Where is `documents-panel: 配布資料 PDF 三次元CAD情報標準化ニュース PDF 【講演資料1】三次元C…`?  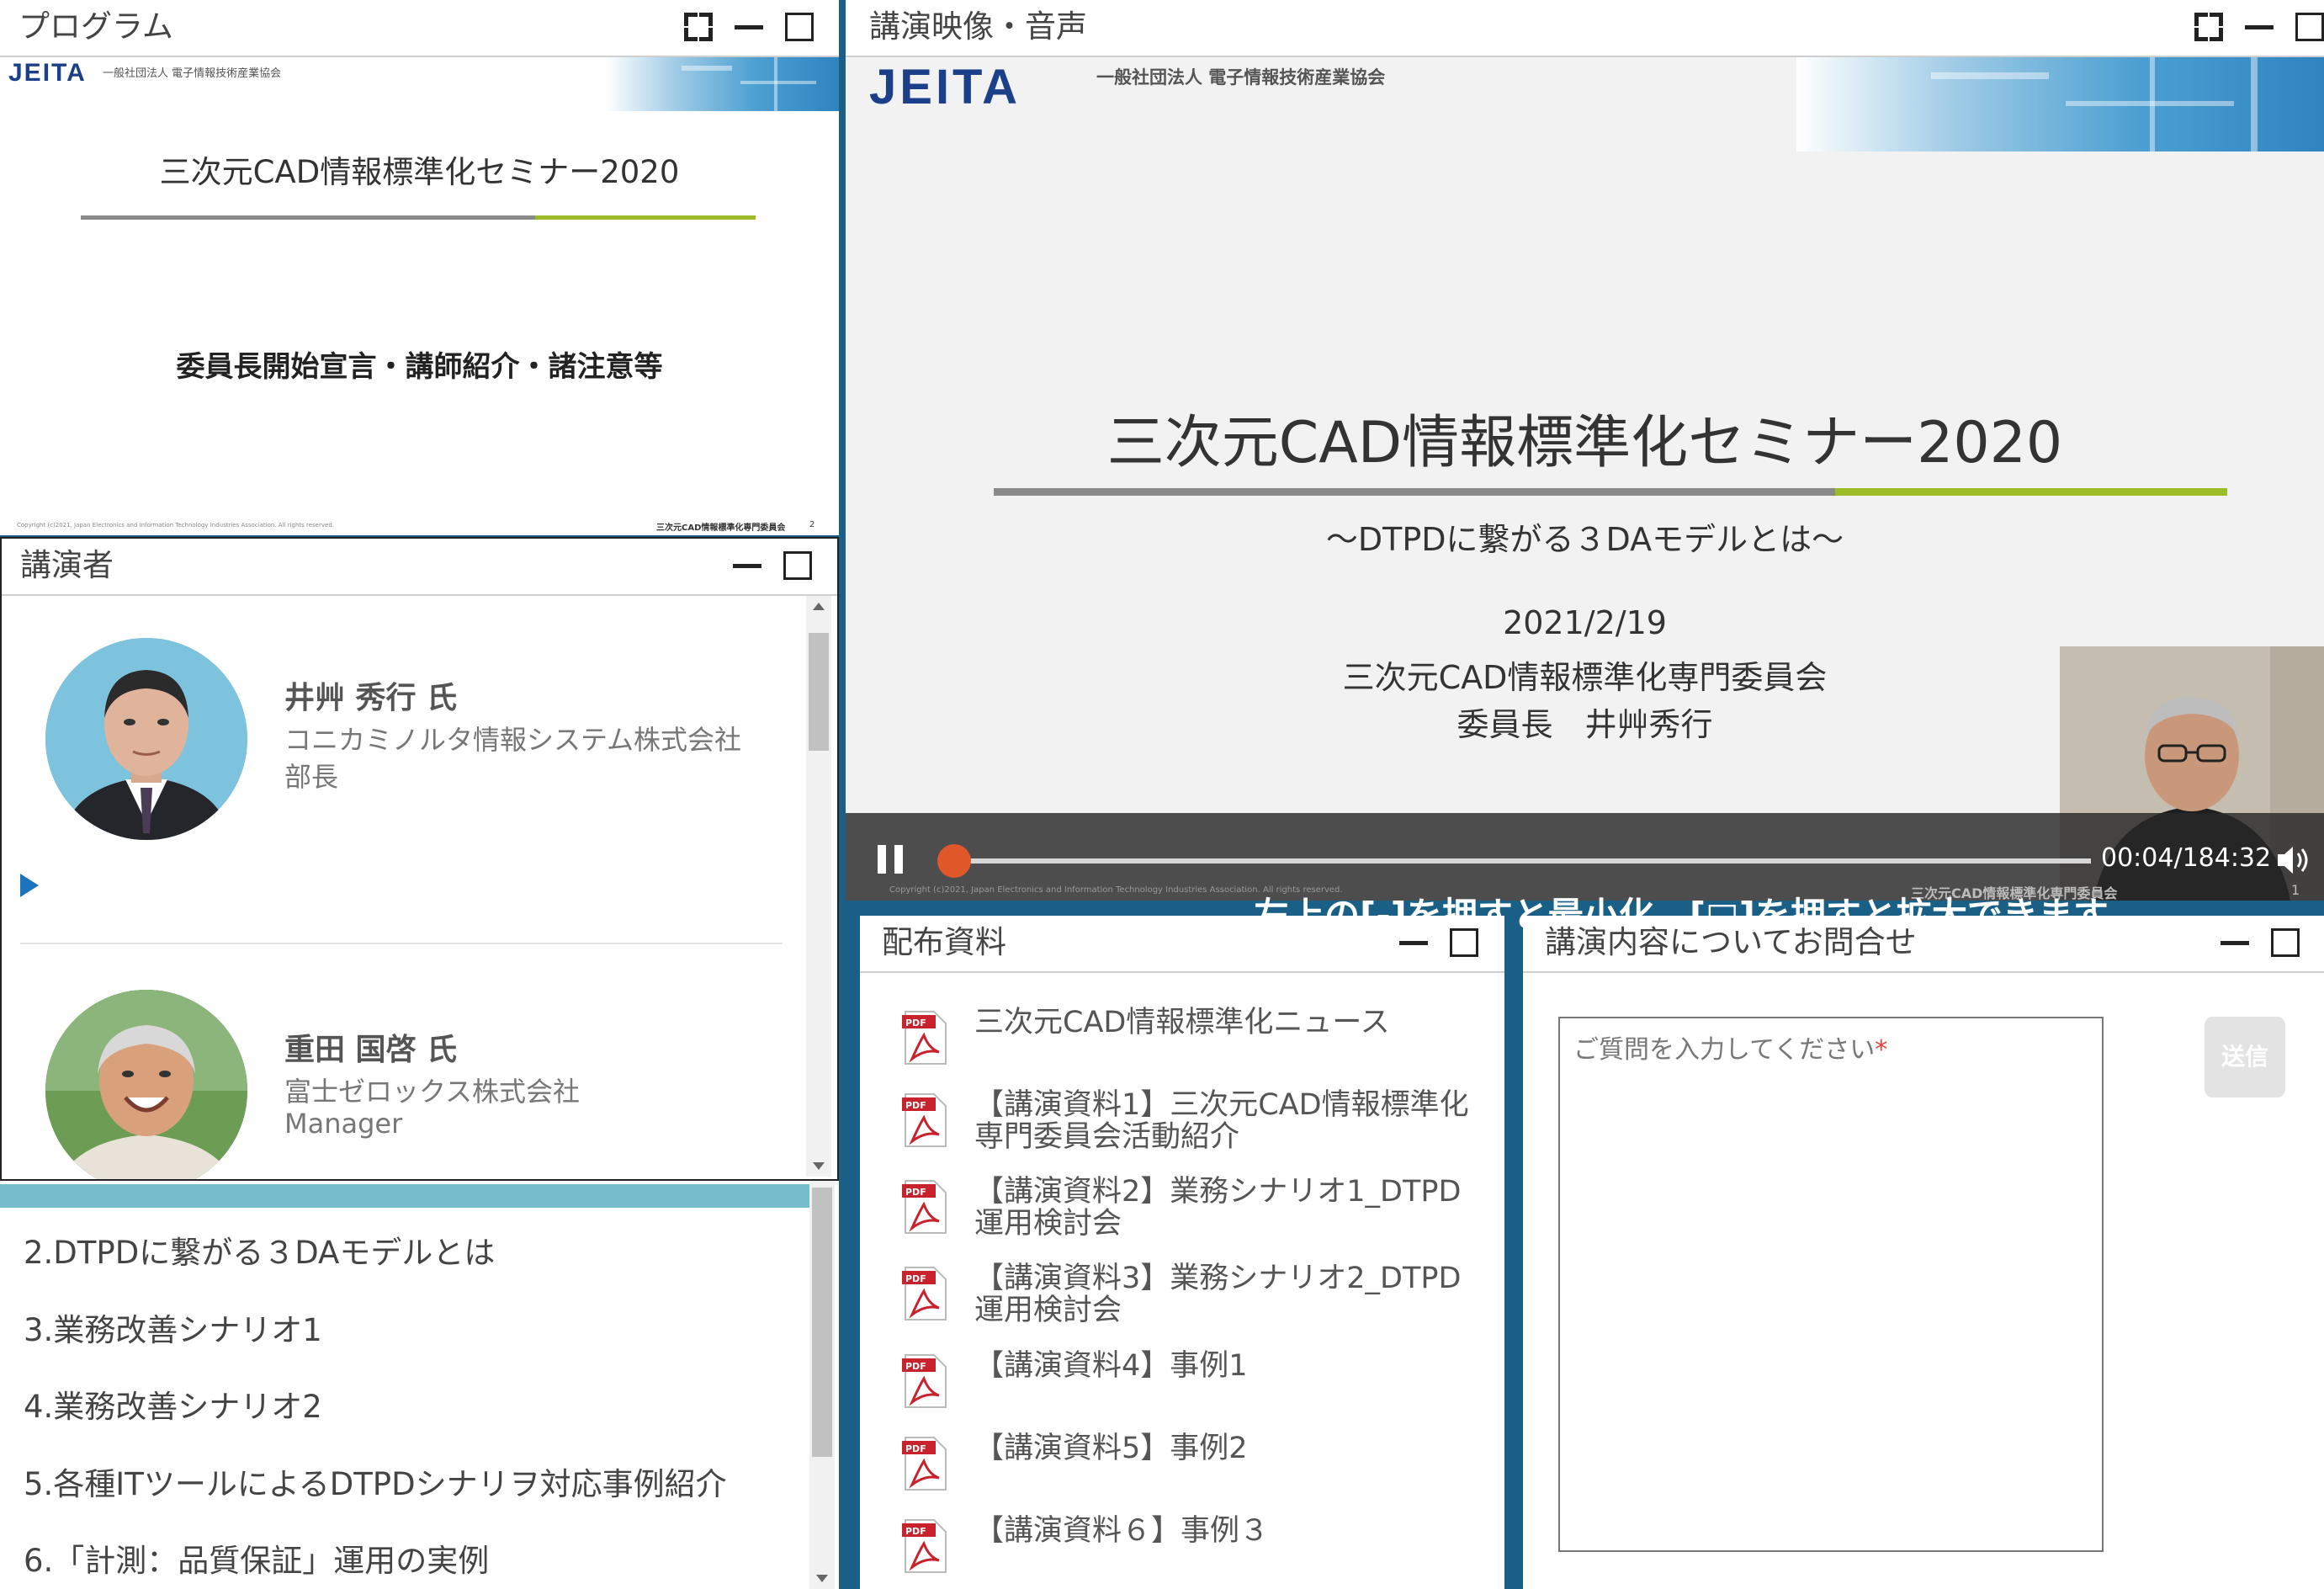
documents-panel: 配布資料 PDF 三次元CAD情報標準化ニュース PDF 【講演資料1】三次元C… is located at coordinates (1182, 1253).